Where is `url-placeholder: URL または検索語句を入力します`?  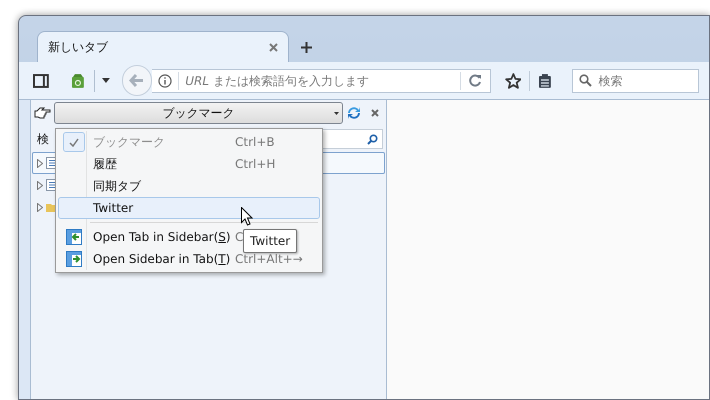
url-placeholder: URL または検索語句を入力します is located at coordinates (277, 81).